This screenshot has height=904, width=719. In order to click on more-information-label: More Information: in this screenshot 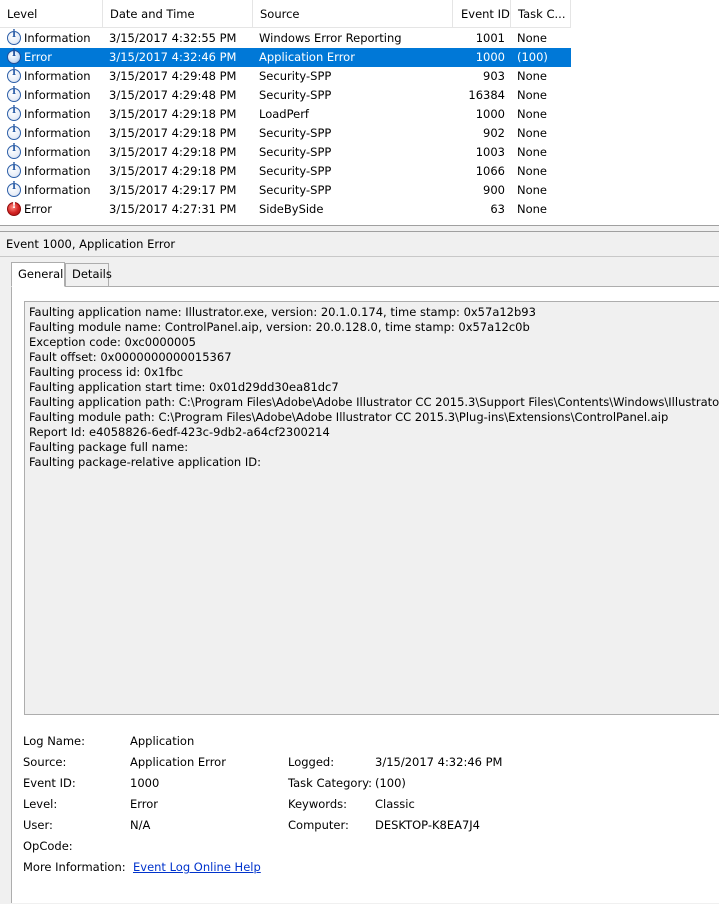, I will do `click(74, 867)`.